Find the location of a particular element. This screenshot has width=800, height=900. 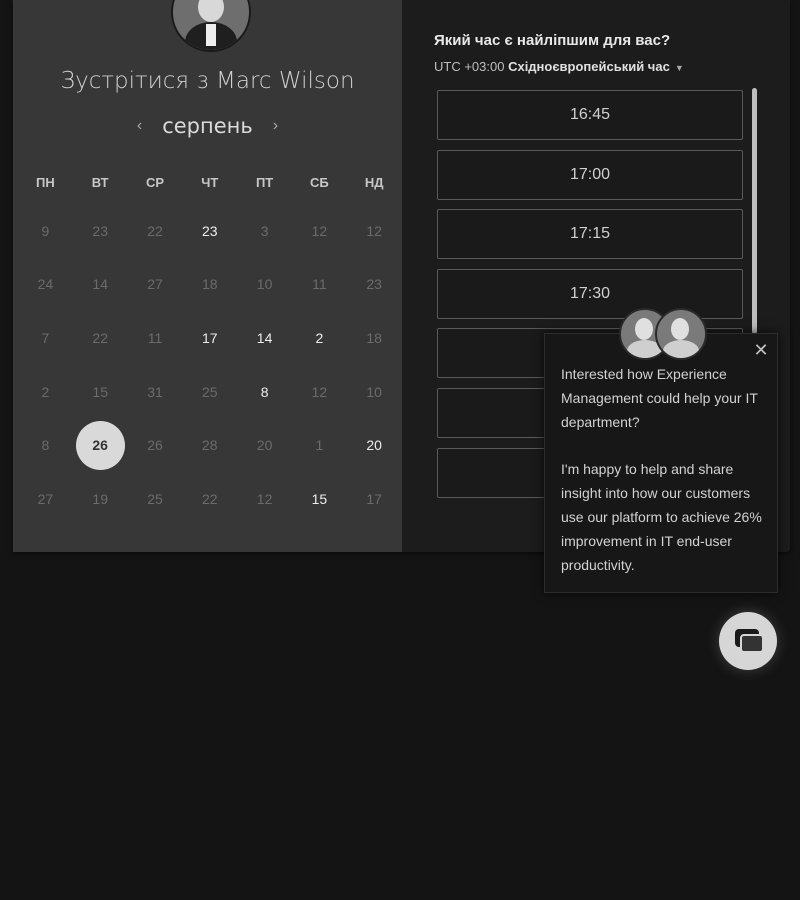

calendar-day: 28 is located at coordinates (210, 445).